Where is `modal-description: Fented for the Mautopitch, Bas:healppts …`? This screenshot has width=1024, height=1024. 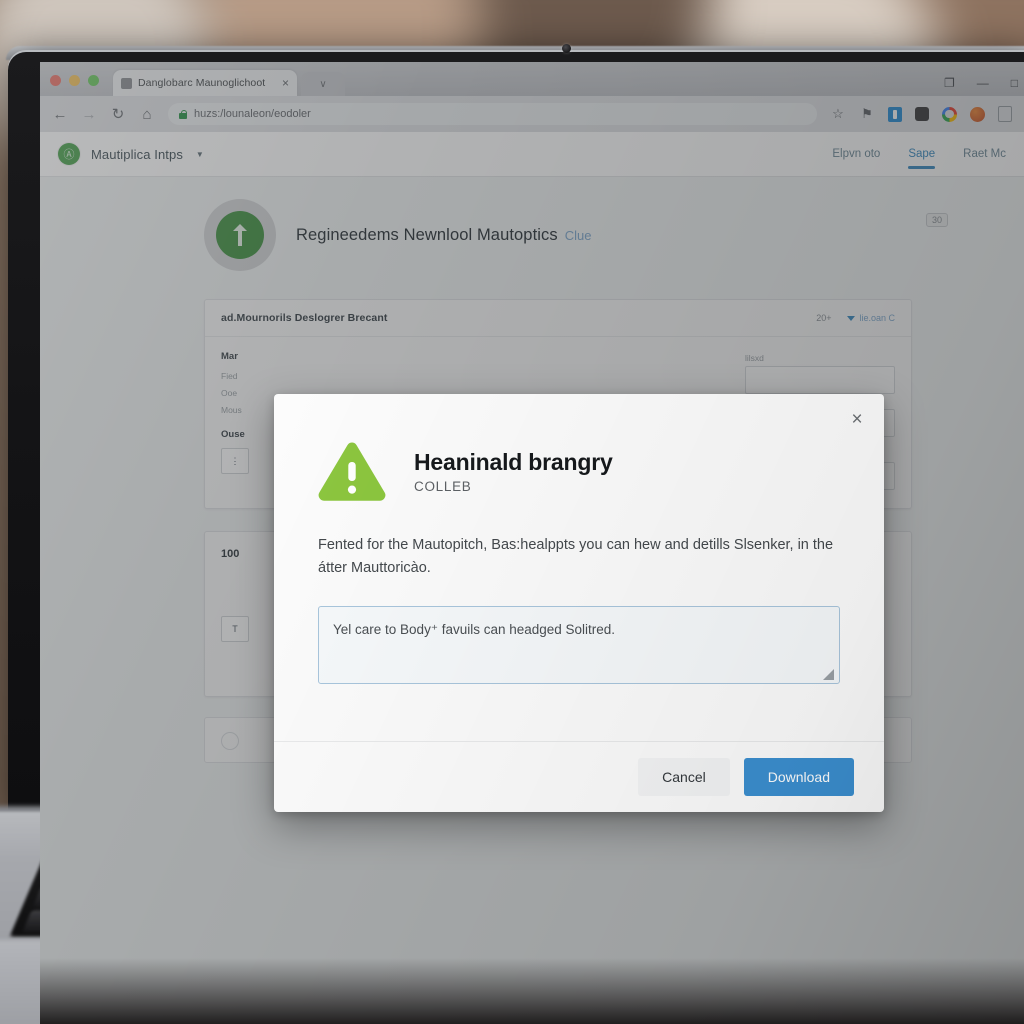 modal-description: Fented for the Mautopitch, Bas:healppts … is located at coordinates (576, 556).